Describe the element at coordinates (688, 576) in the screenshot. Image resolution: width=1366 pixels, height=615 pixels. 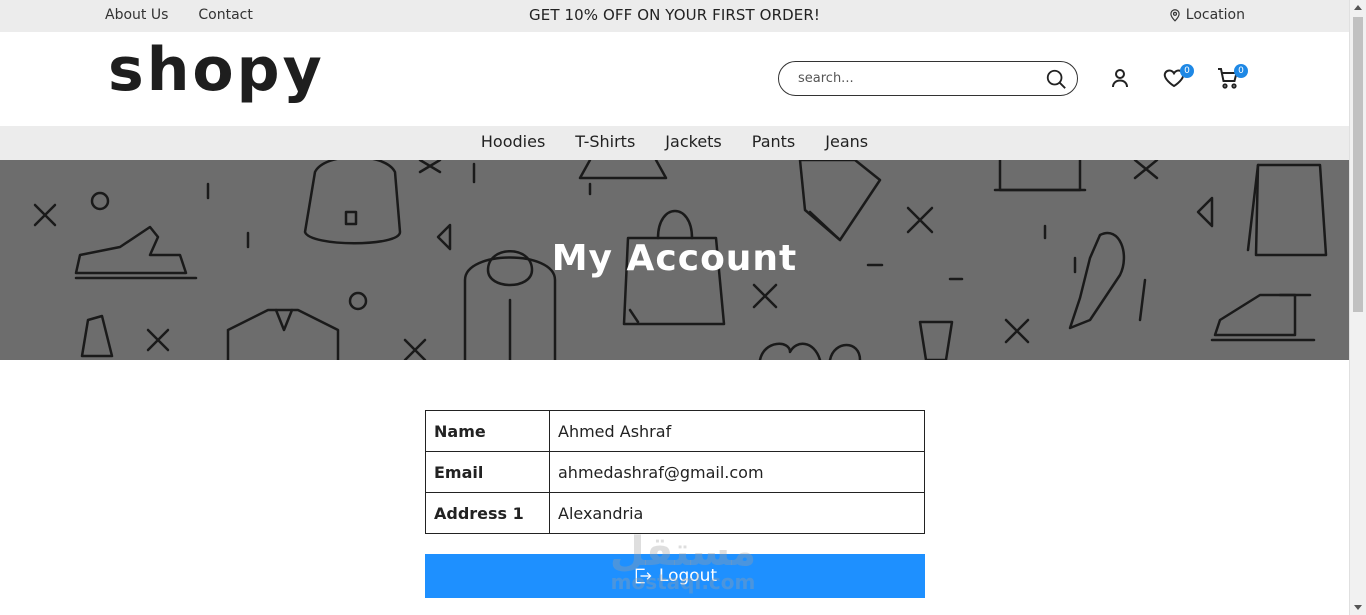
I see `logout-label: Logout` at that location.